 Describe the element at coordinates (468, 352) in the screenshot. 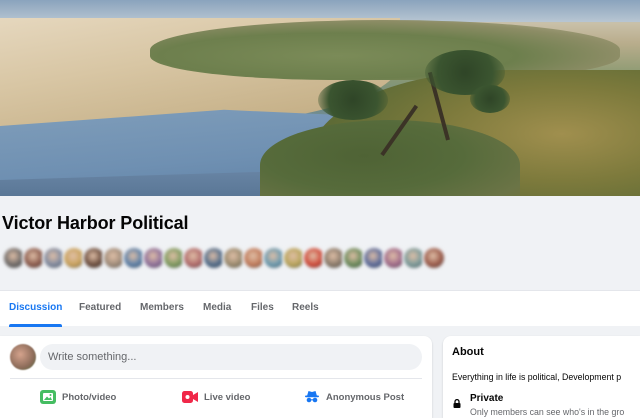

I see `about-heading: About` at that location.